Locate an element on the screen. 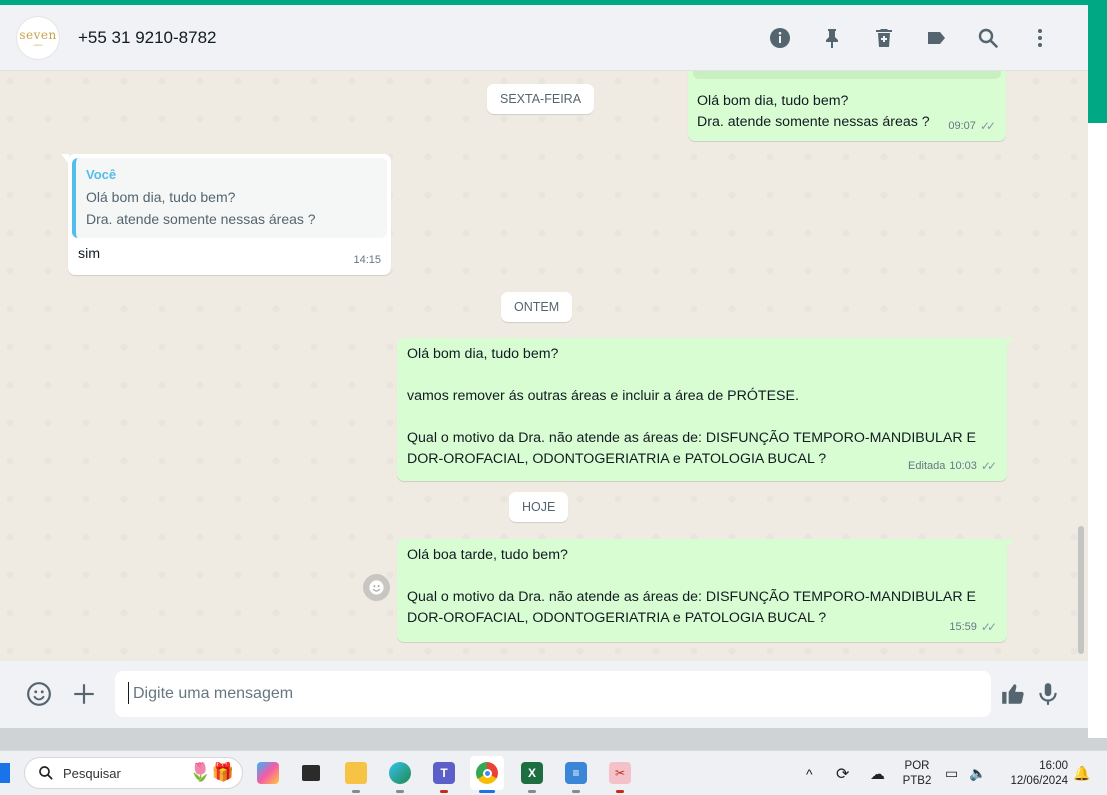 The width and height of the screenshot is (1107, 795). react-emoji-button is located at coordinates (376, 587).